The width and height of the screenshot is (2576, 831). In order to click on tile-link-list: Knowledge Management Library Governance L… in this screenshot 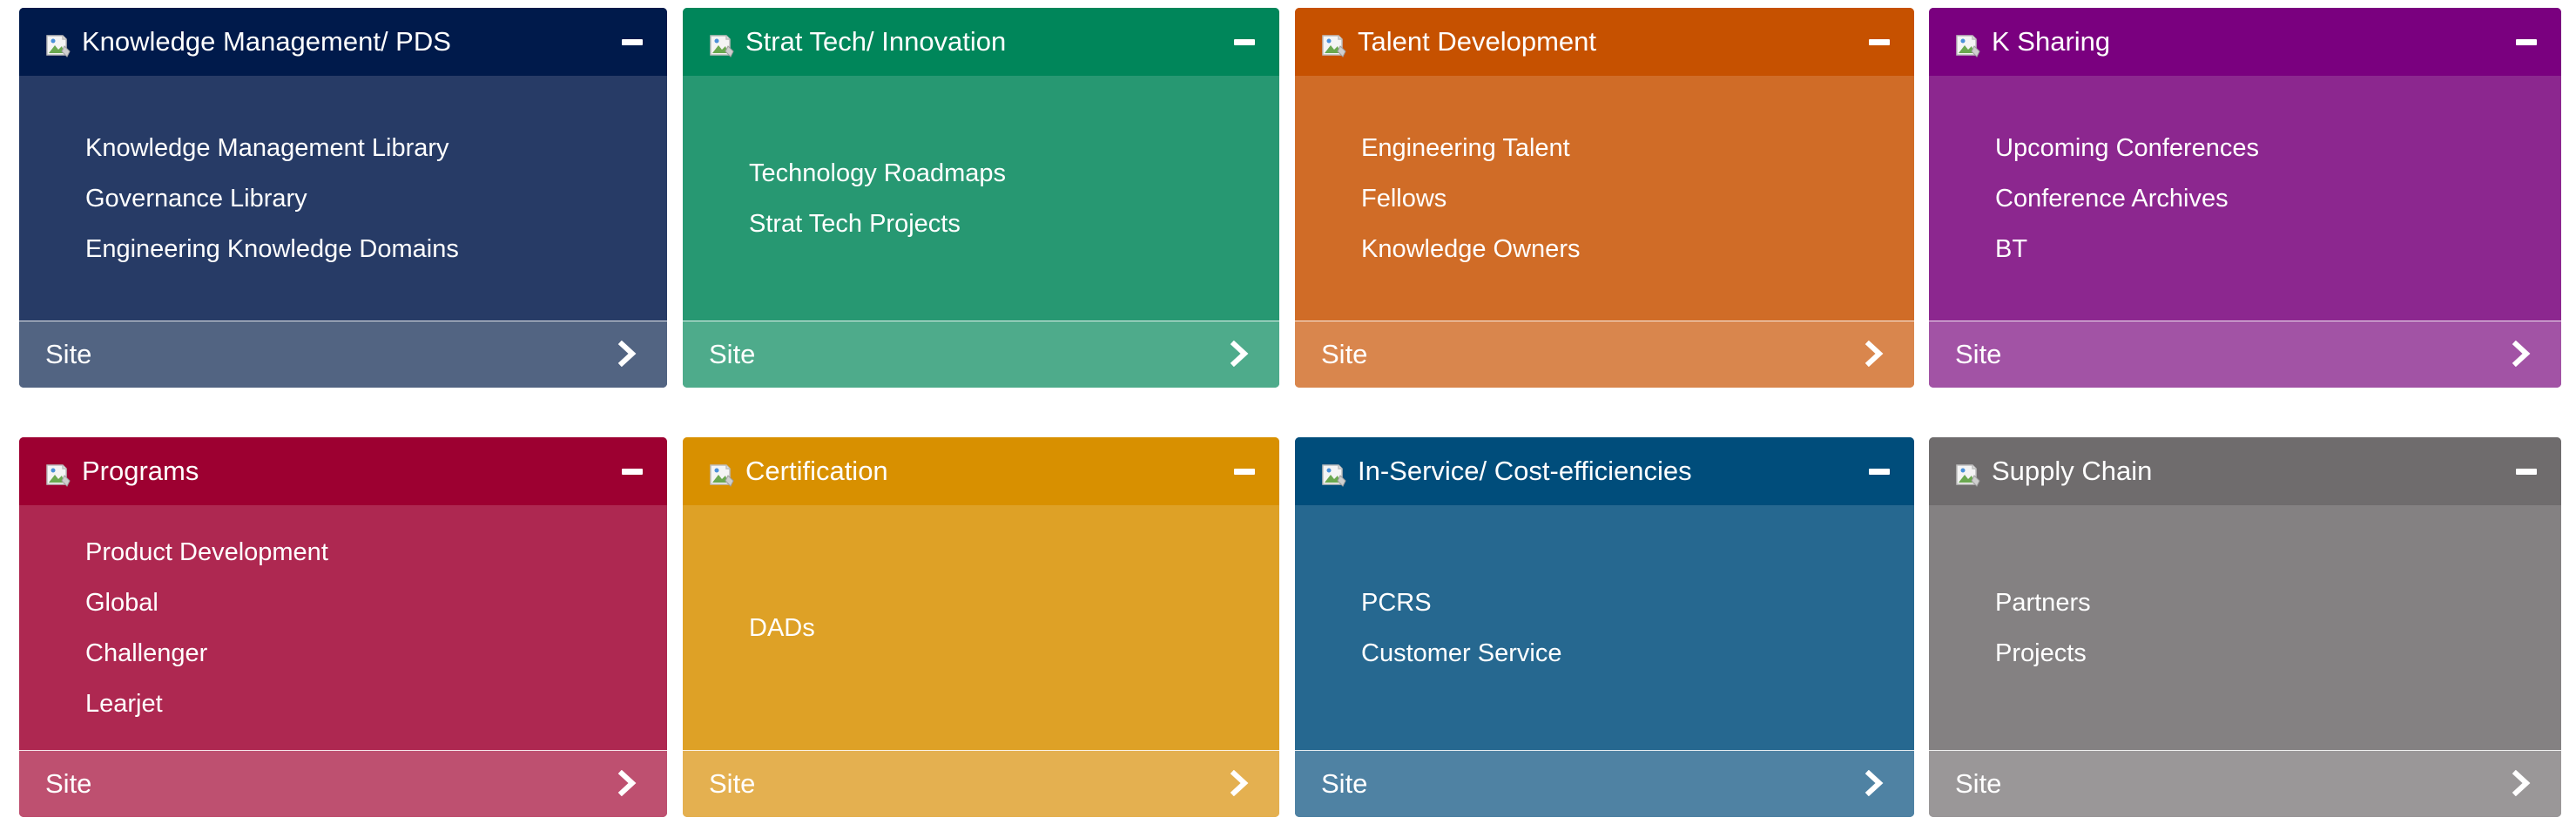, I will do `click(343, 199)`.